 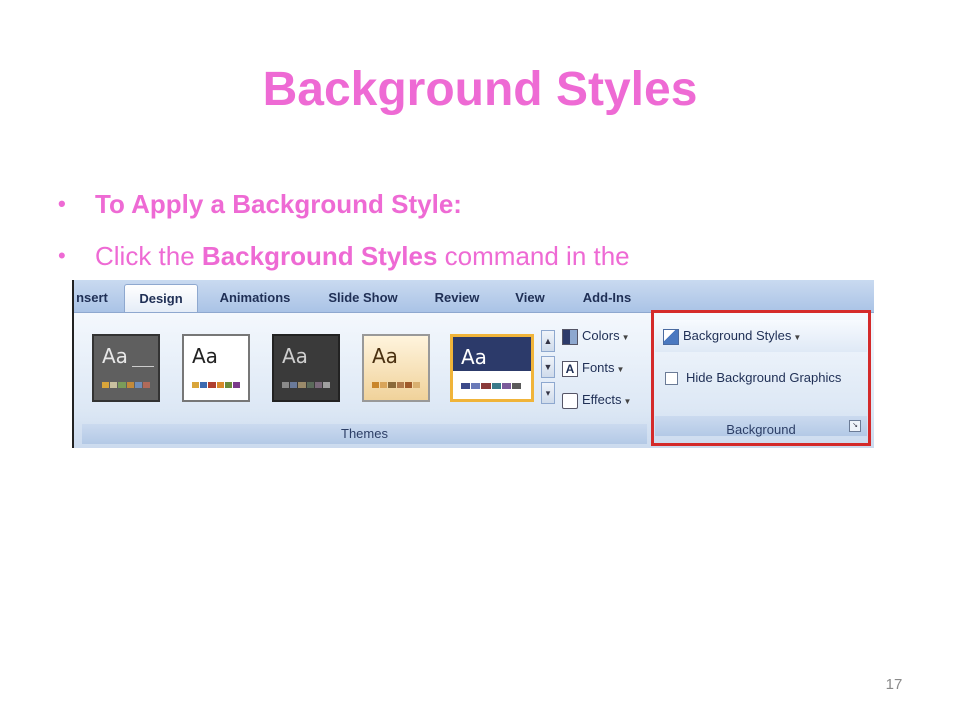 What do you see at coordinates (533, 256) in the screenshot?
I see `bullet-text-post: command in the` at bounding box center [533, 256].